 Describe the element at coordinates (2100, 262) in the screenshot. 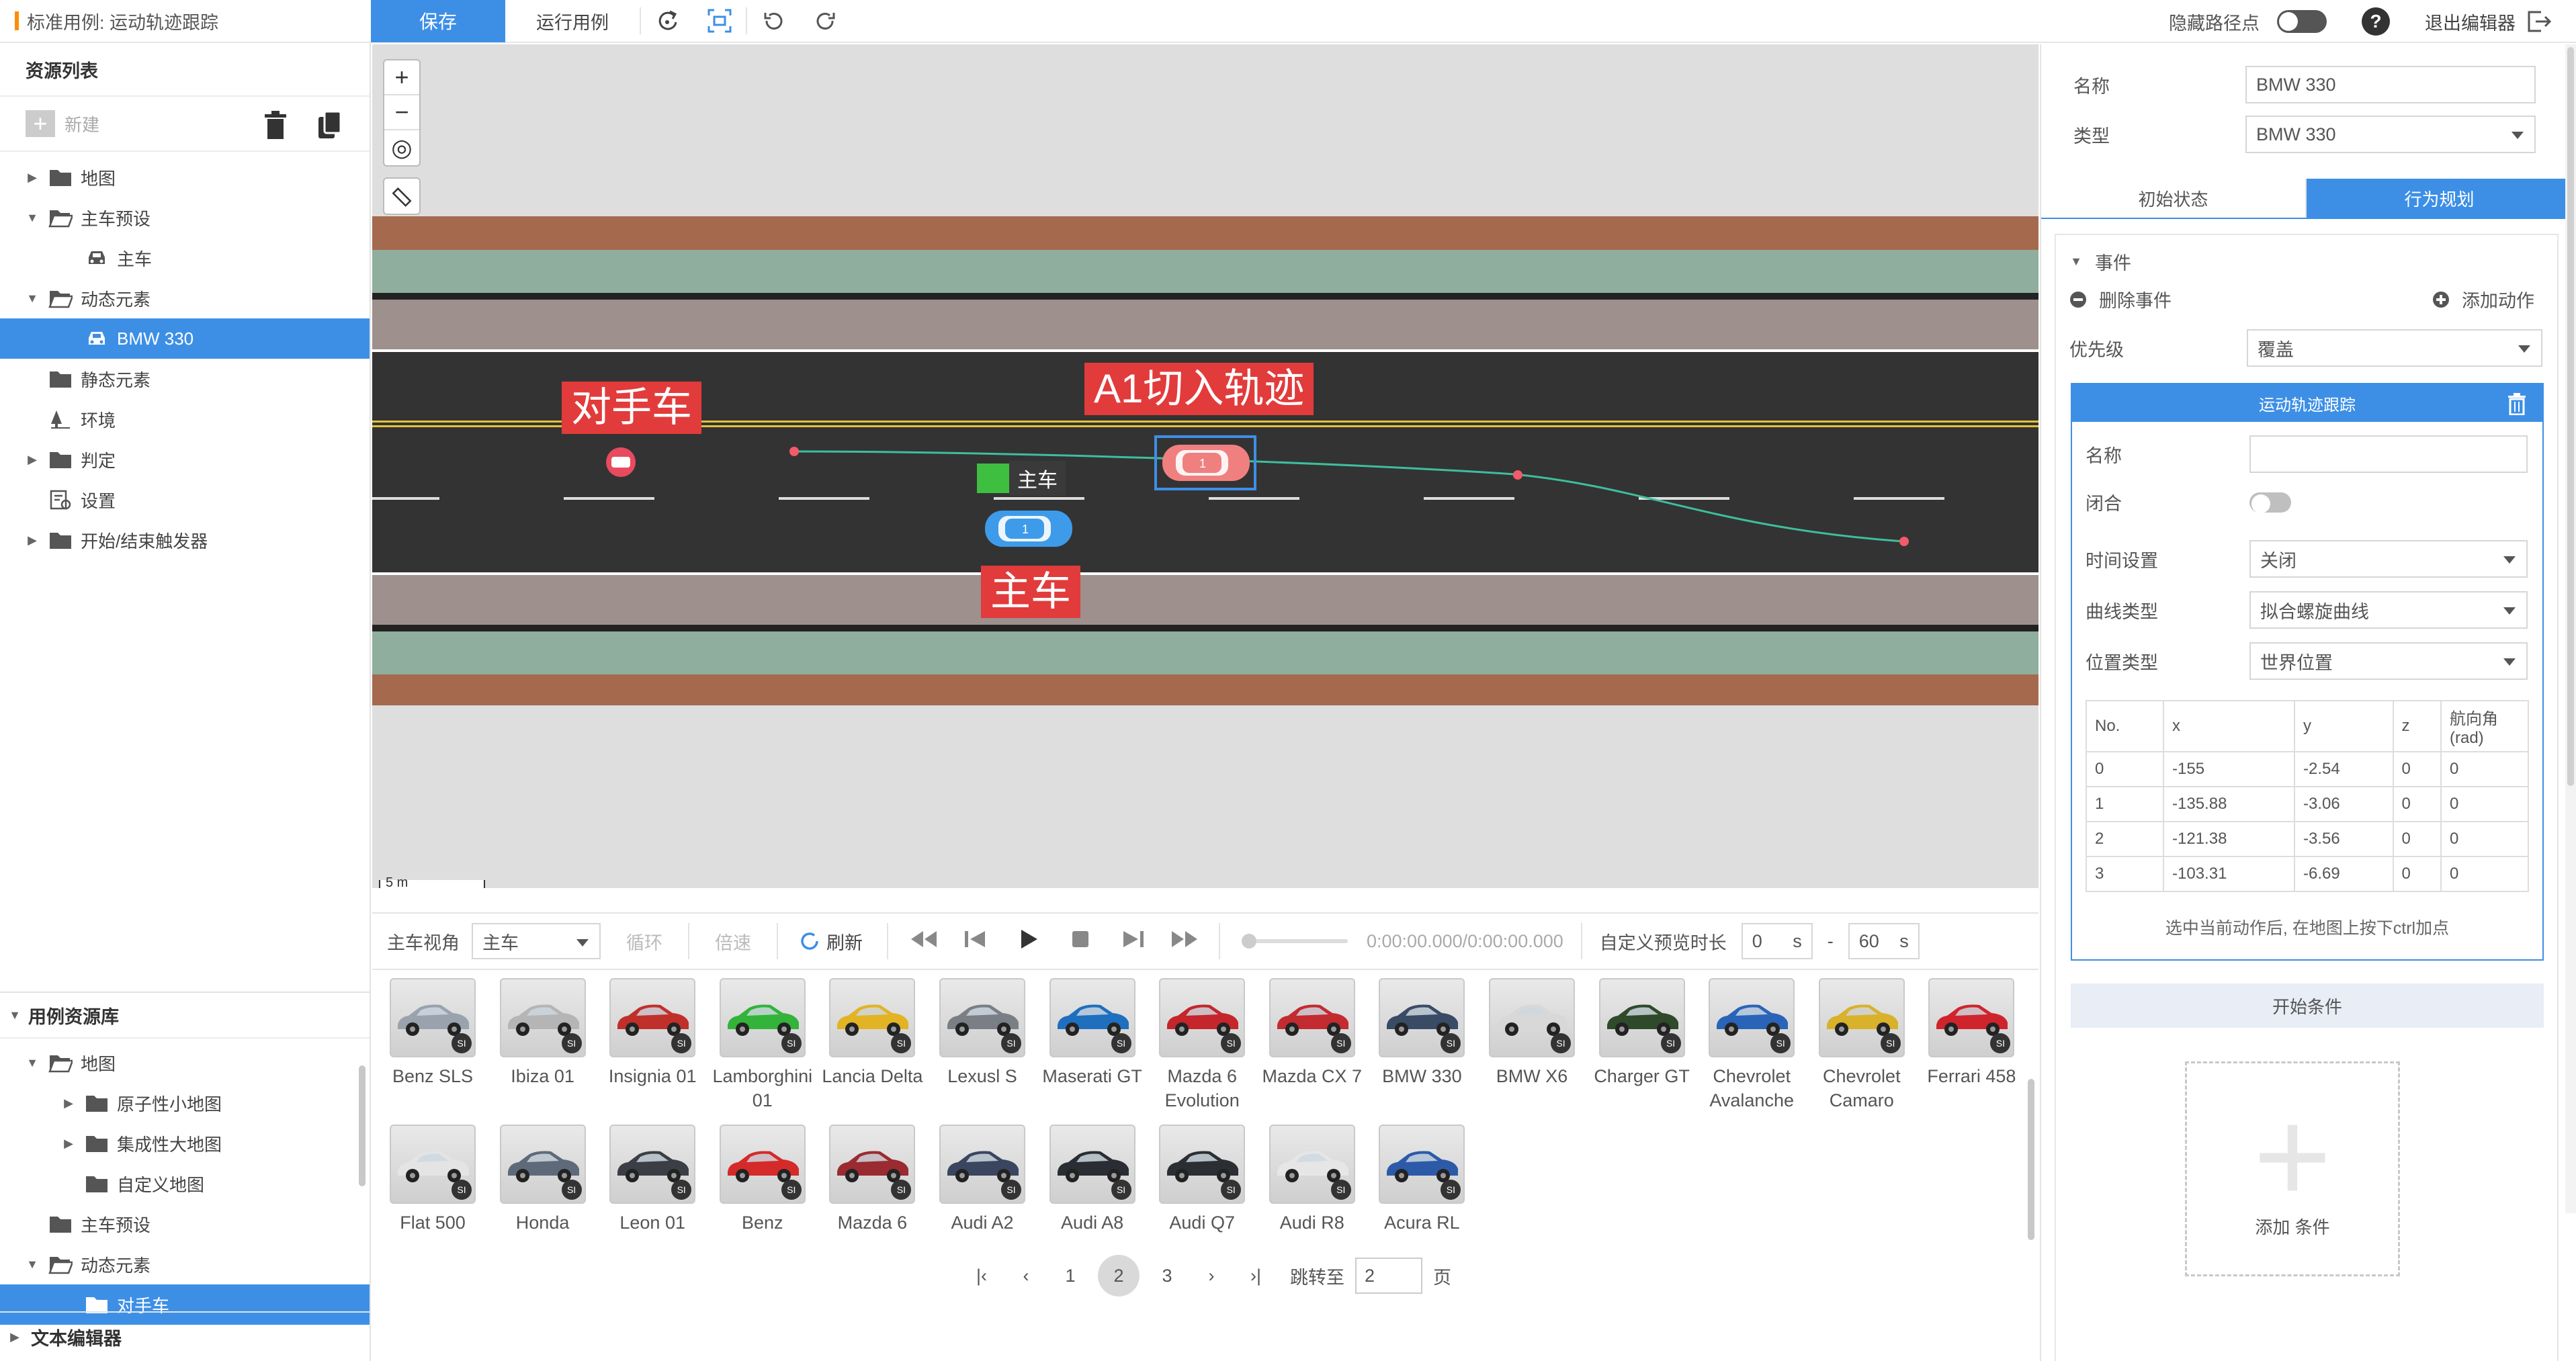

I see `event-header: ▼ 事件` at that location.